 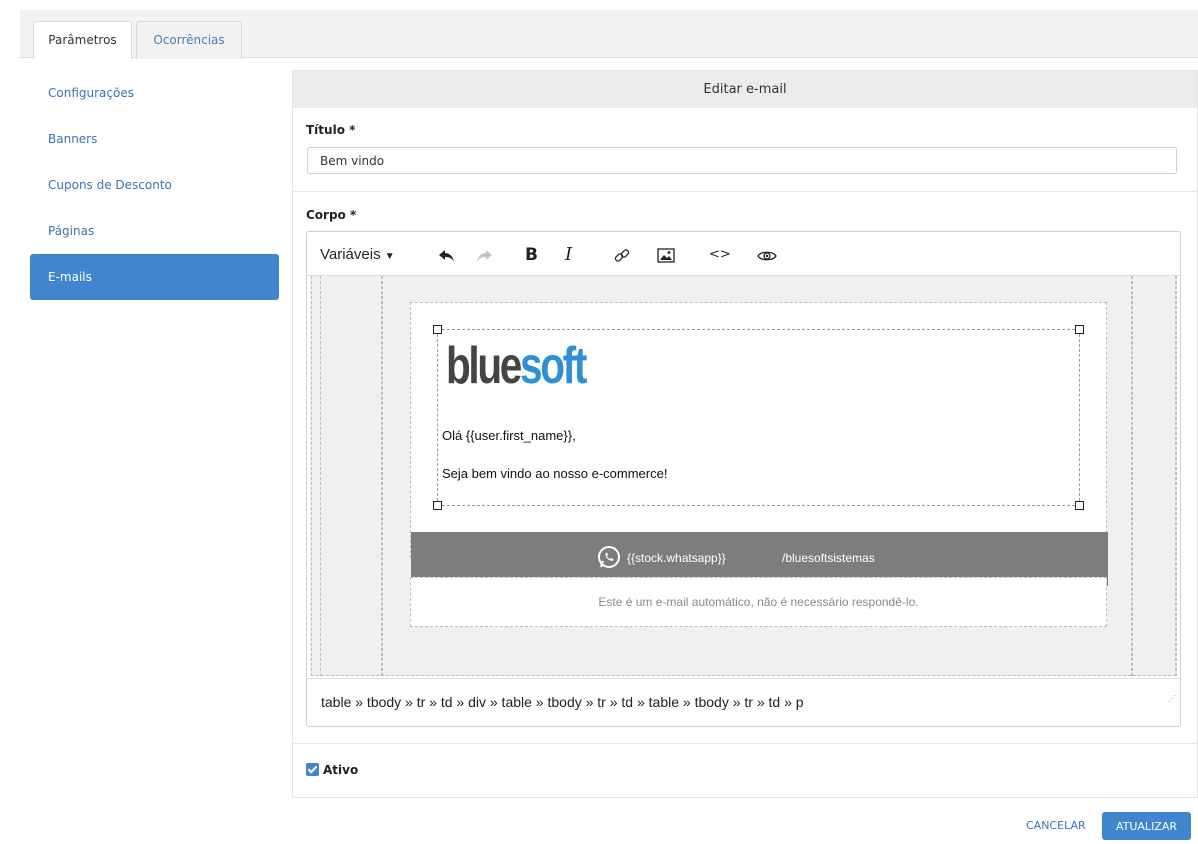 I want to click on cancel-button: CANCELAR, so click(x=1056, y=826).